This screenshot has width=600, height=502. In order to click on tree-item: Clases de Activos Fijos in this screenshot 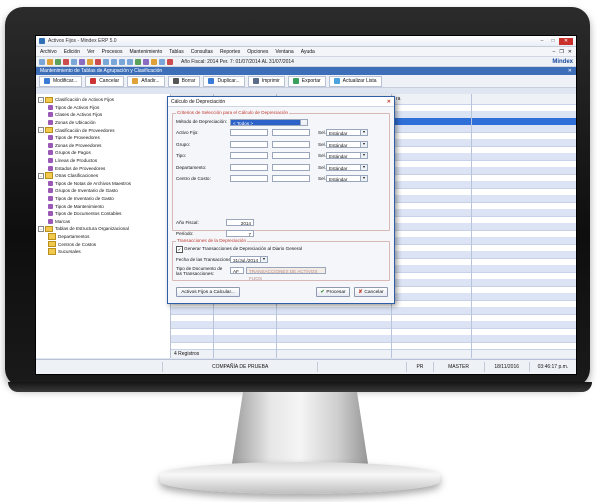, I will do `click(103, 115)`.